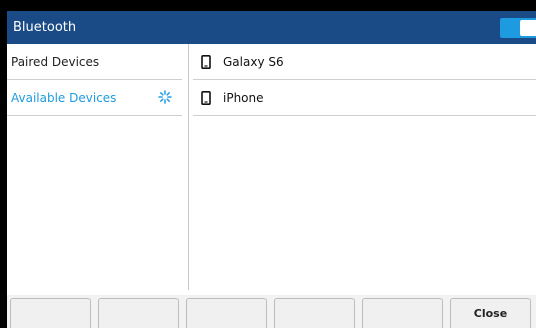 Image resolution: width=536 pixels, height=328 pixels. What do you see at coordinates (528, 28) in the screenshot?
I see `toggle-knob` at bounding box center [528, 28].